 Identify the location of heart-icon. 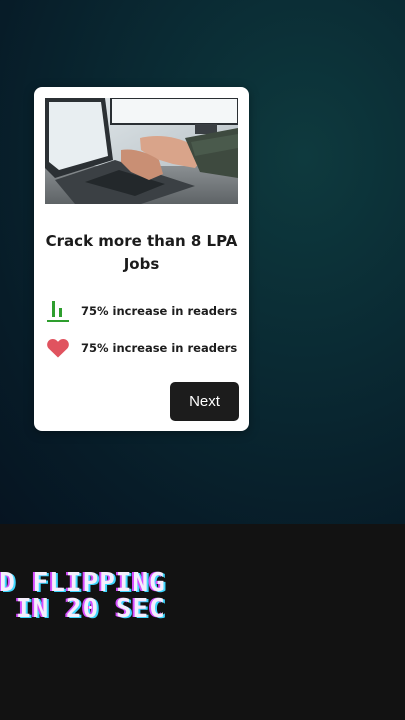
(58, 348).